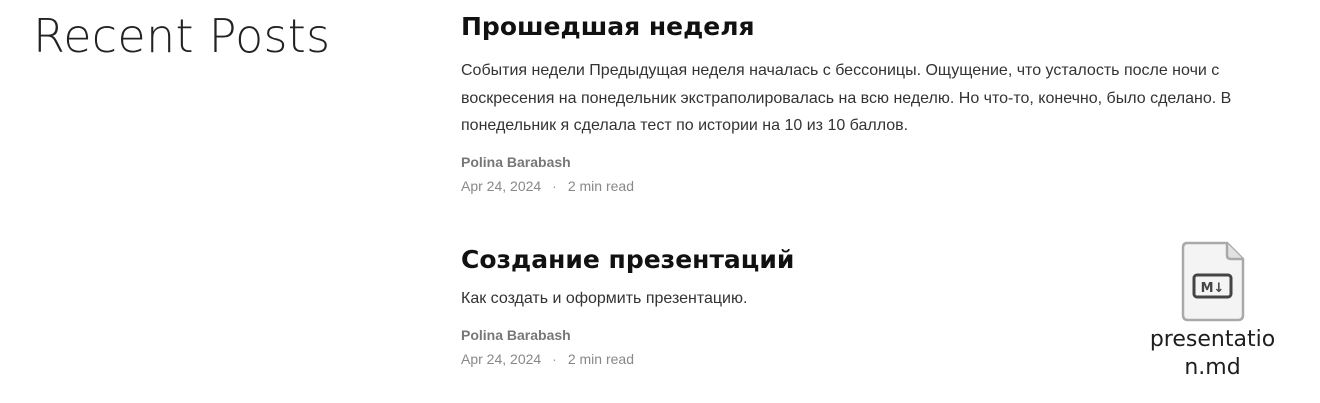 The image size is (1320, 403). I want to click on desktop-file-item: M↓ presentation.md, so click(1212, 311).